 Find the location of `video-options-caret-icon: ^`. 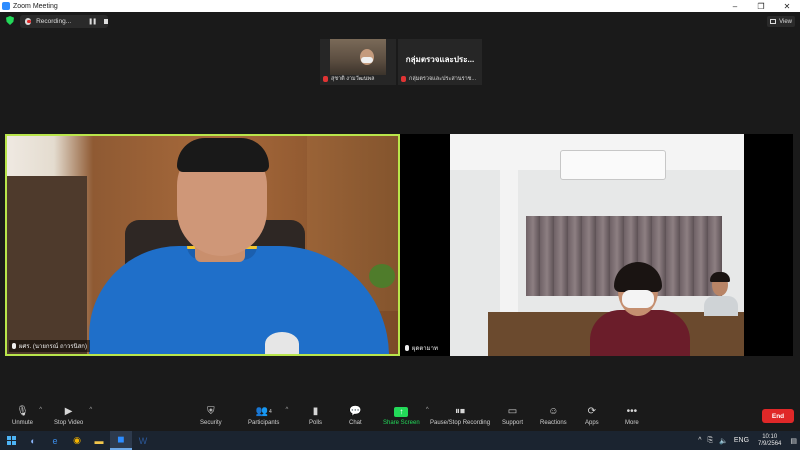

video-options-caret-icon: ^ is located at coordinates (90, 410).